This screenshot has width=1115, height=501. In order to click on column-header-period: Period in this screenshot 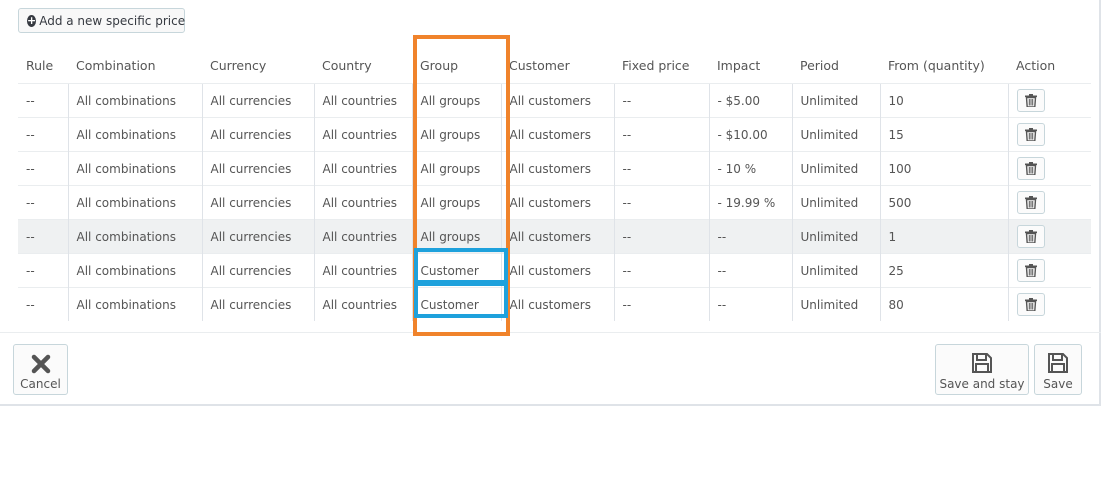, I will do `click(819, 65)`.